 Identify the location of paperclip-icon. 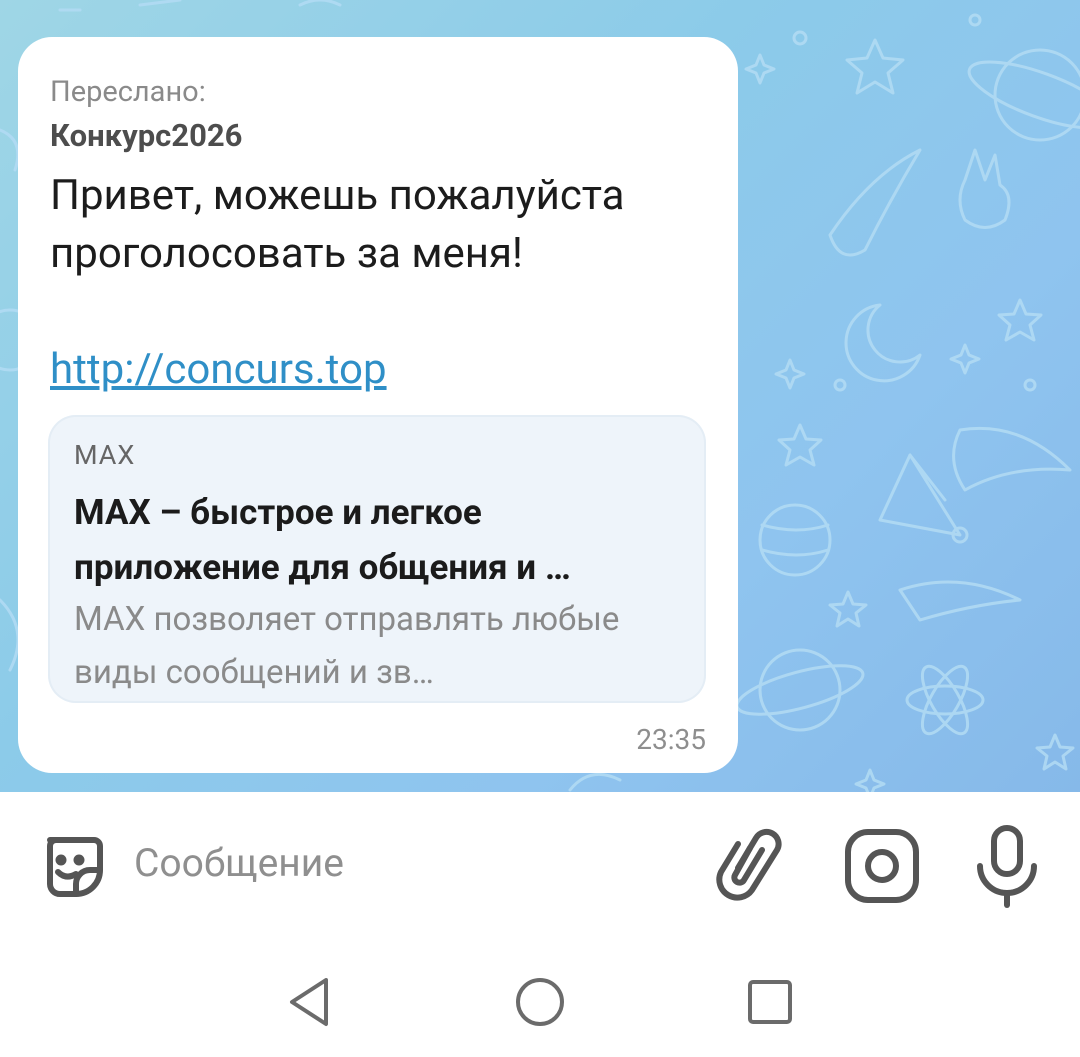
(751, 864).